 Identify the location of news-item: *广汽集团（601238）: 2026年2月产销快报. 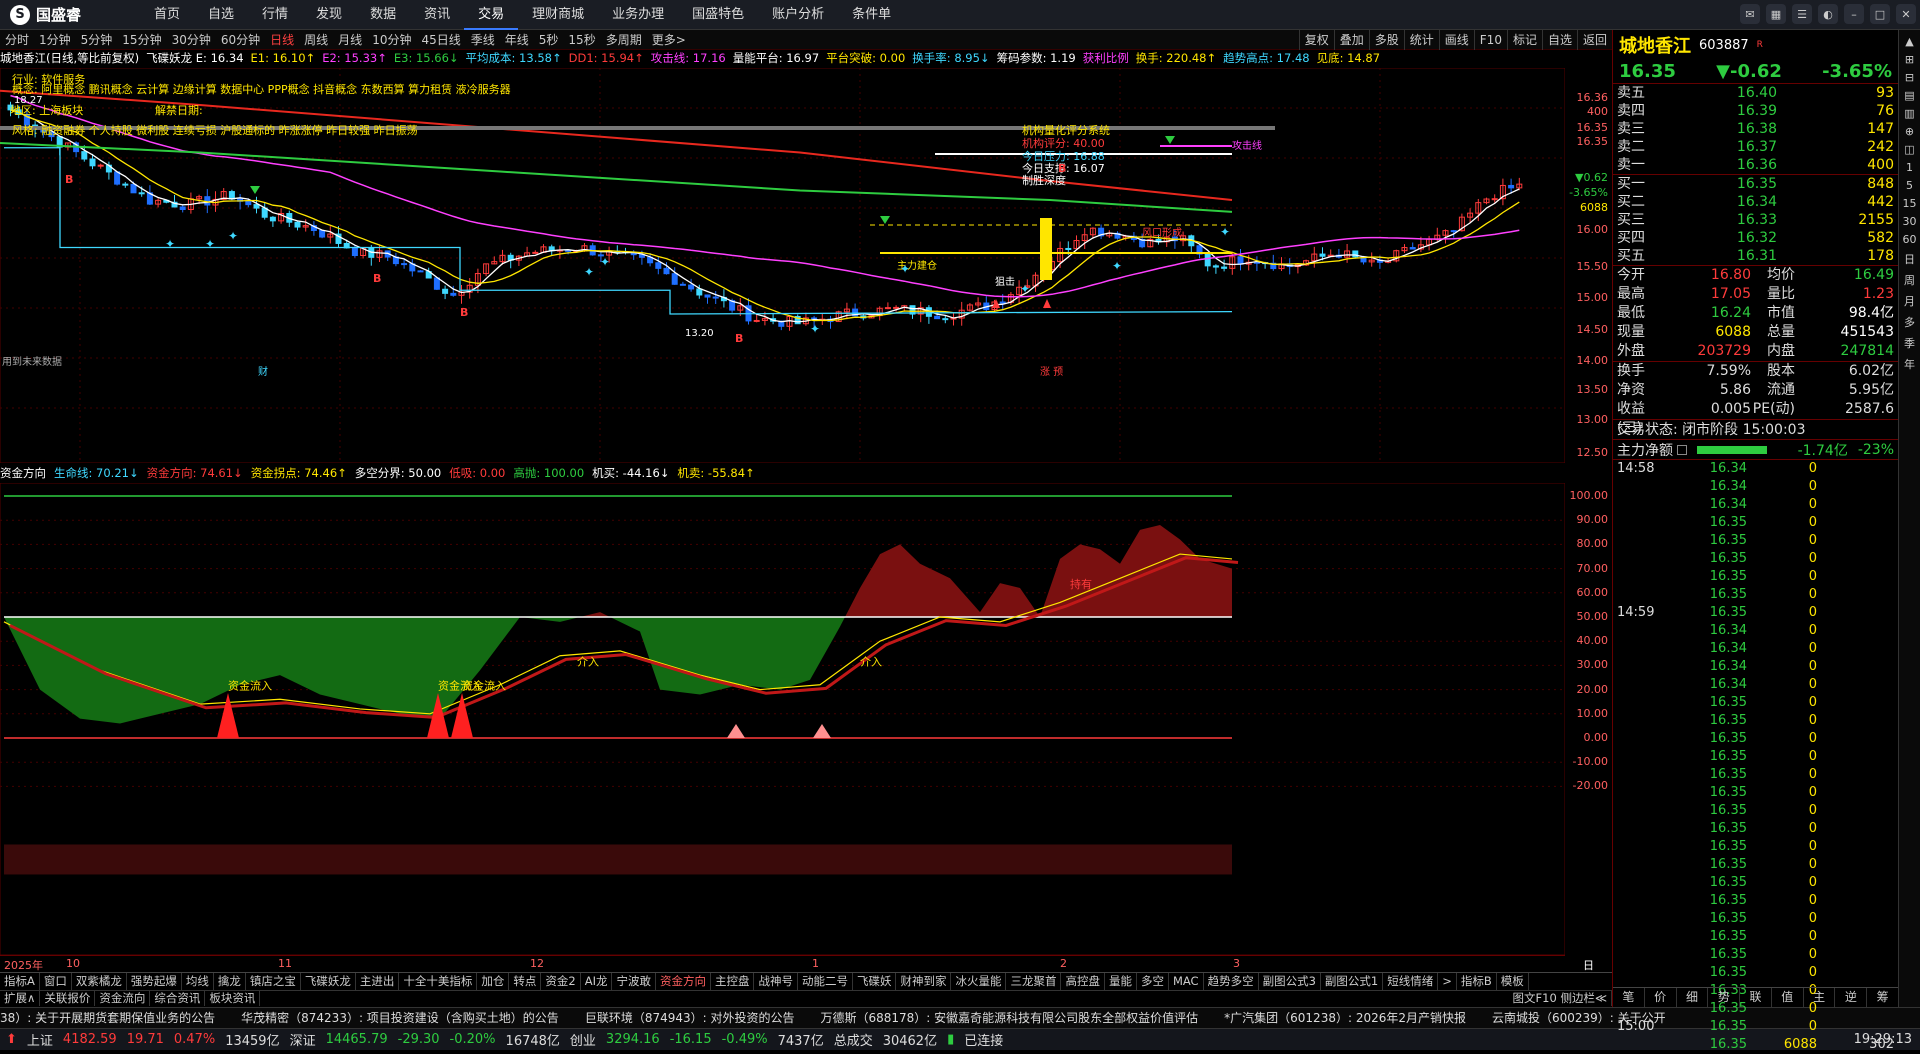
(1345, 1018).